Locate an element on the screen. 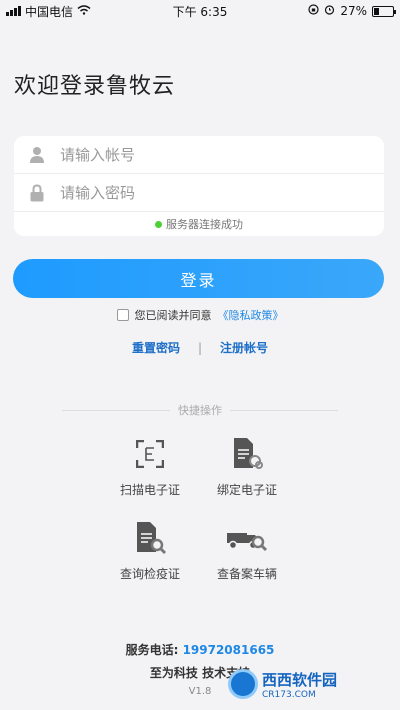 The width and height of the screenshot is (400, 710). status-dot-icon is located at coordinates (158, 224).